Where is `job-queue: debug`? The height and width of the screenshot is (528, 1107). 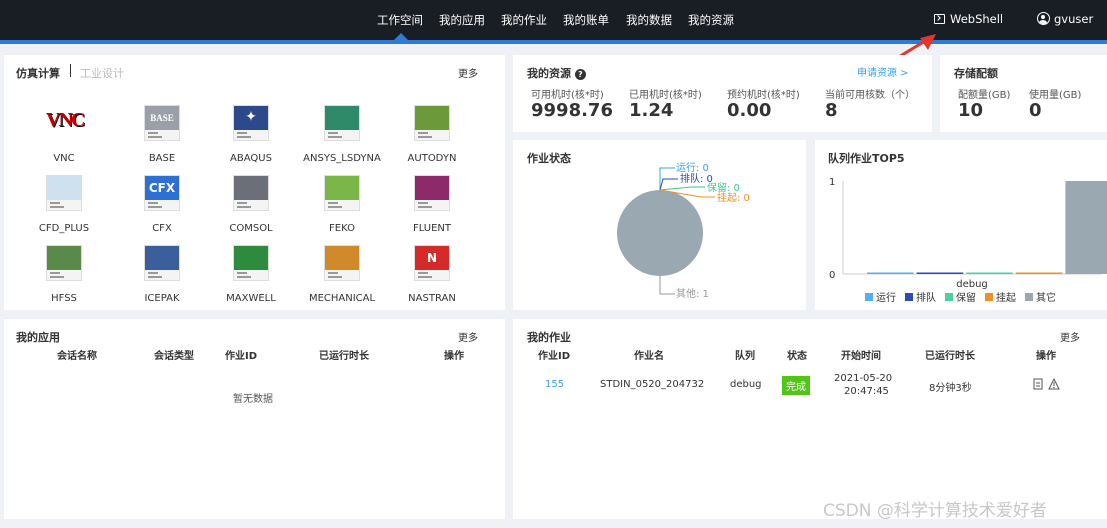 job-queue: debug is located at coordinates (746, 384).